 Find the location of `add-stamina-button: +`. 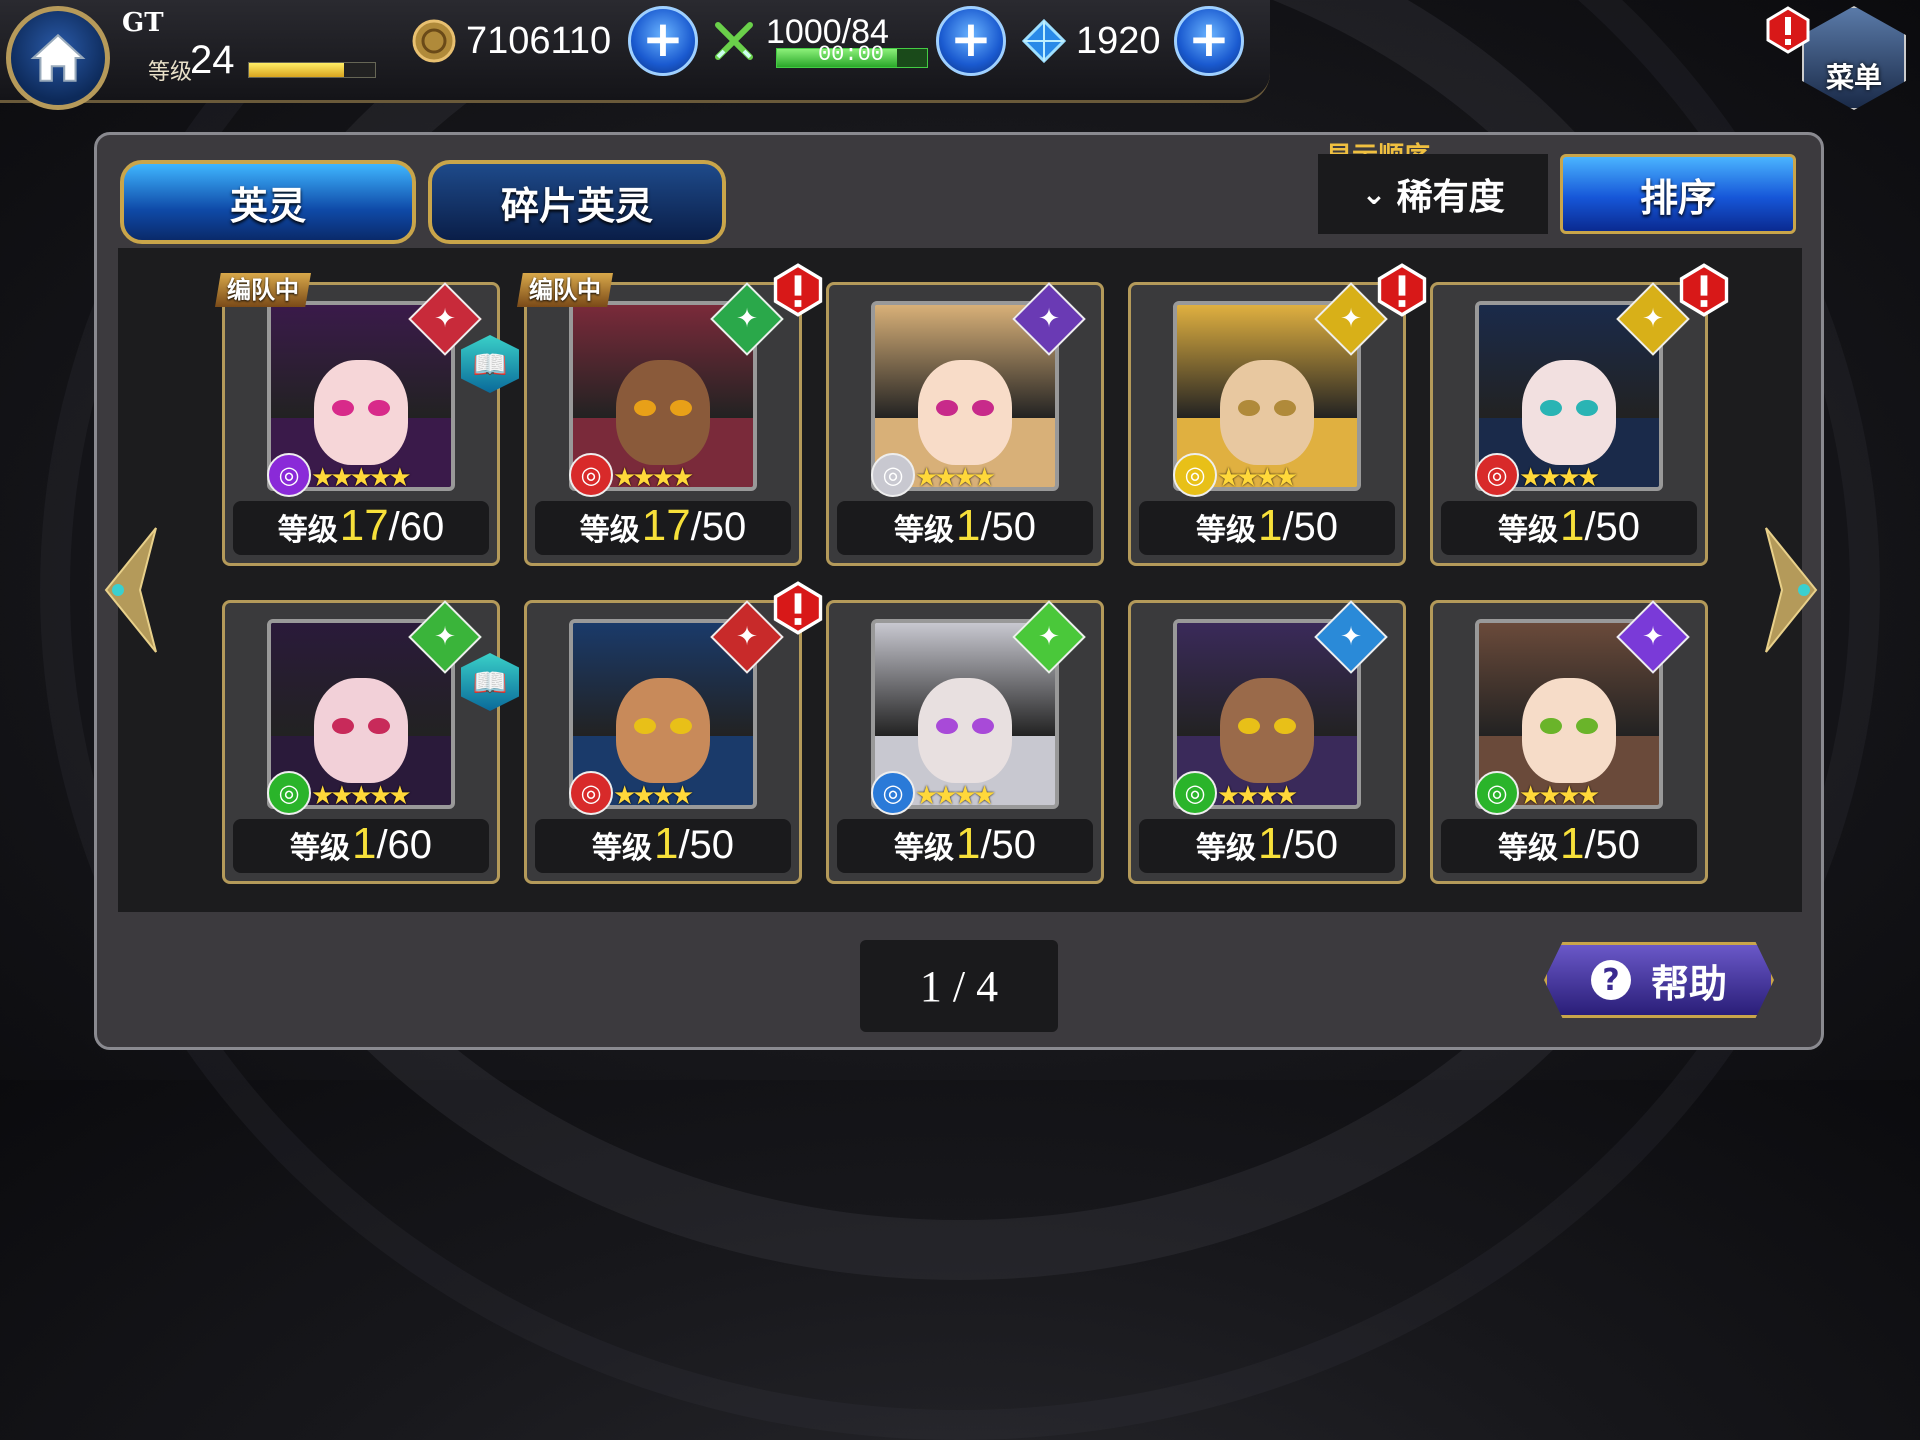

add-stamina-button: + is located at coordinates (971, 41).